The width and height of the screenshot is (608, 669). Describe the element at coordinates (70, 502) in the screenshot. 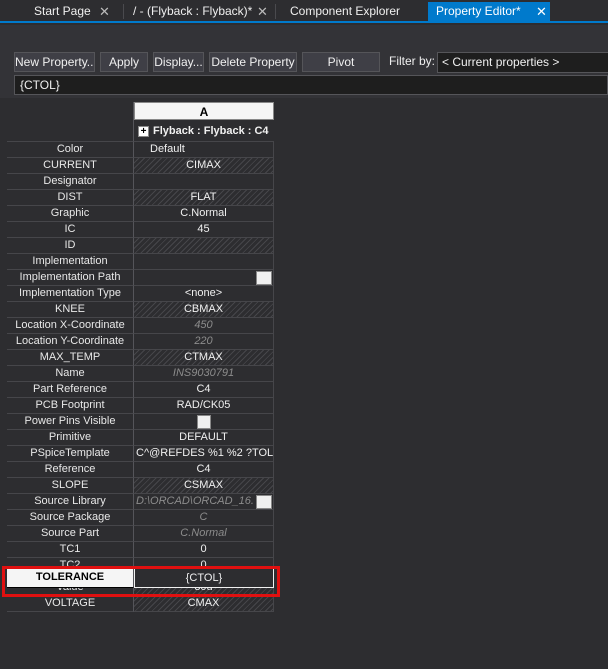

I see `property-label: Source Library` at that location.